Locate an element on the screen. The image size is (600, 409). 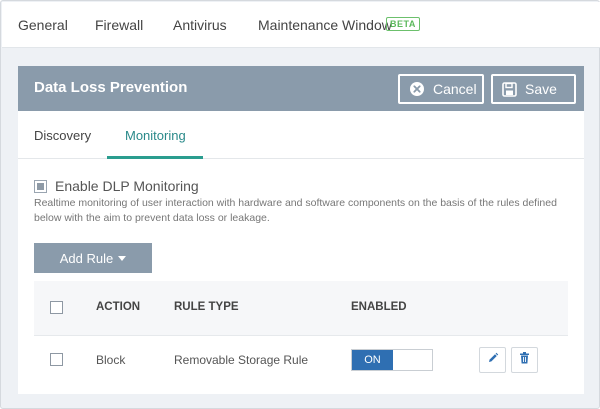
enable-dlp-row: Enable DLP Monitoring is located at coordinates (116, 186).